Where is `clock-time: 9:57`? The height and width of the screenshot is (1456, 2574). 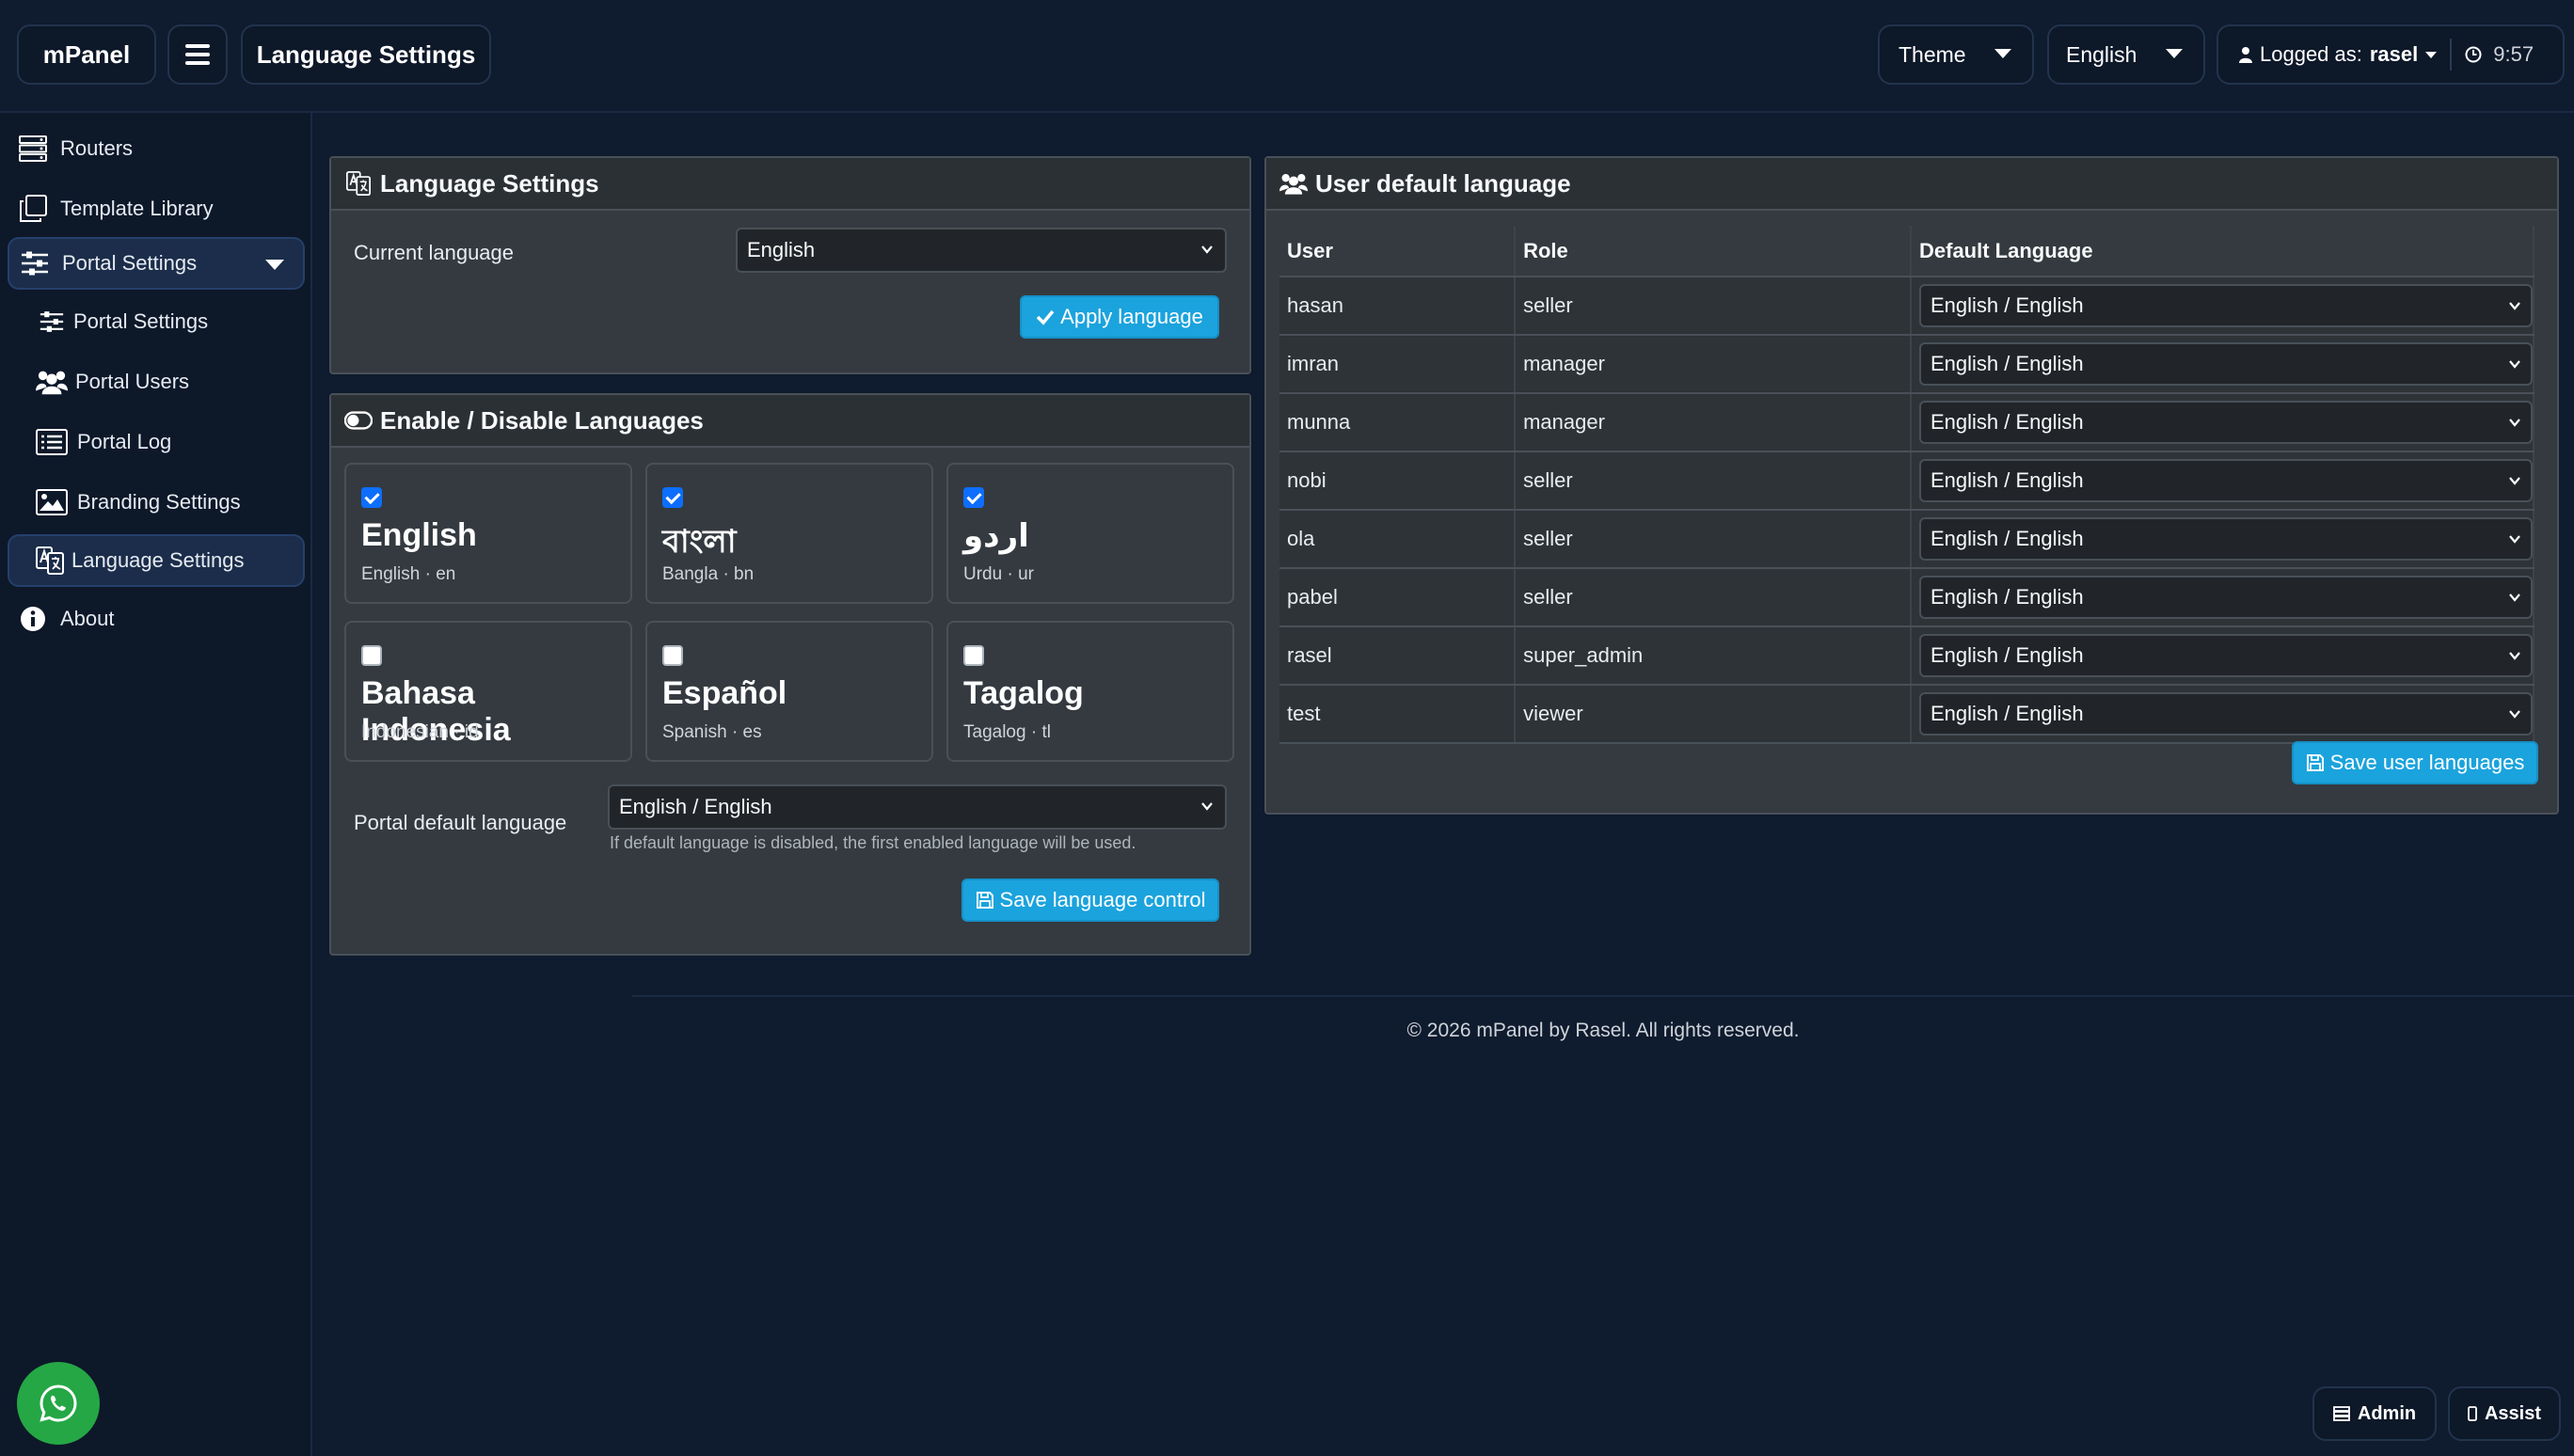 clock-time: 9:57 is located at coordinates (2513, 54).